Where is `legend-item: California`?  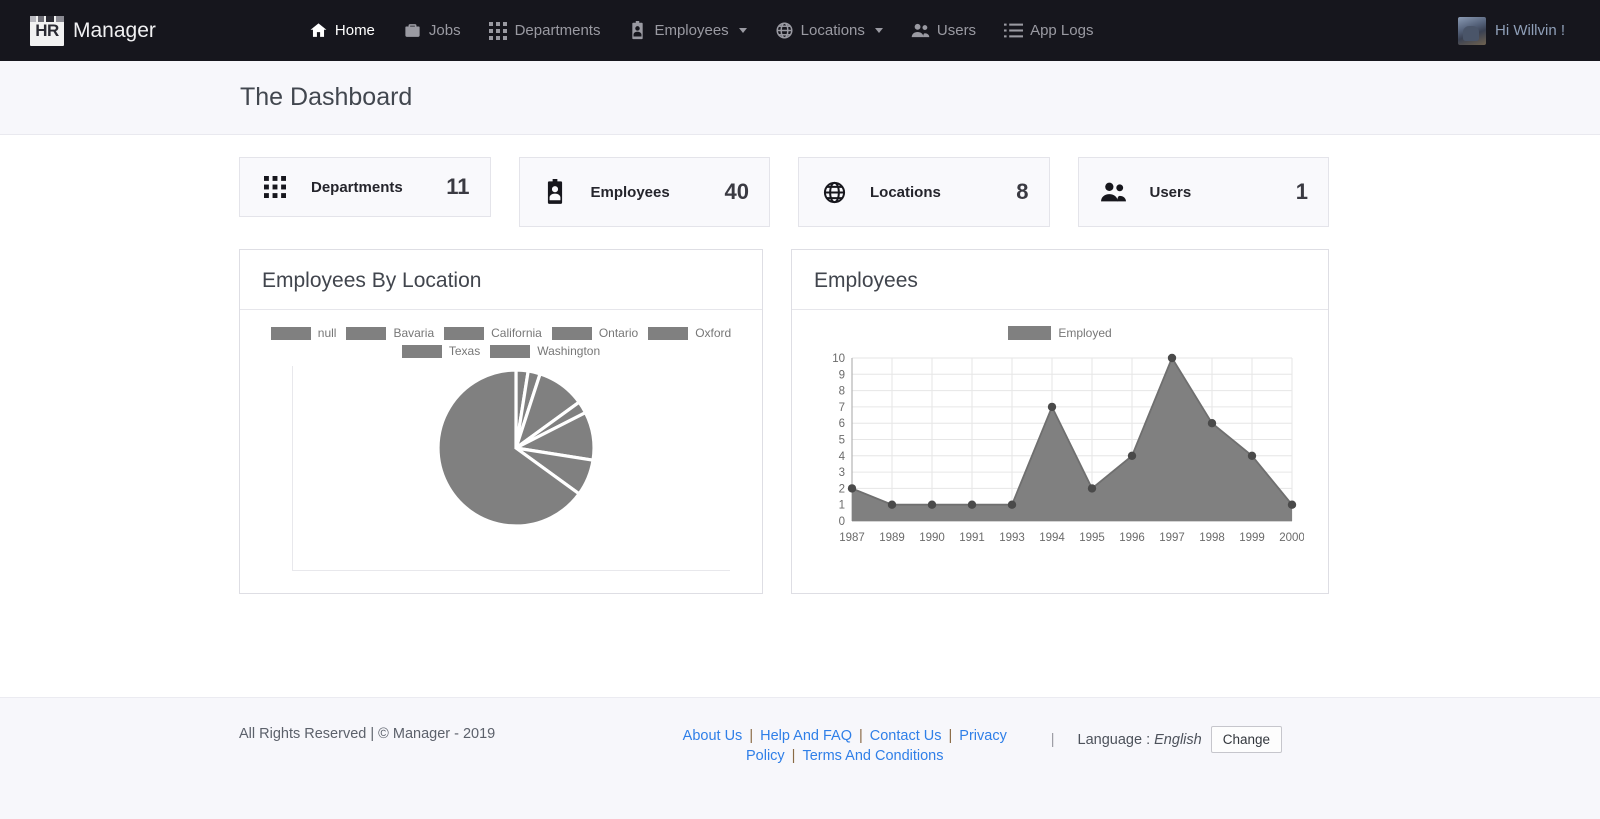 legend-item: California is located at coordinates (493, 333).